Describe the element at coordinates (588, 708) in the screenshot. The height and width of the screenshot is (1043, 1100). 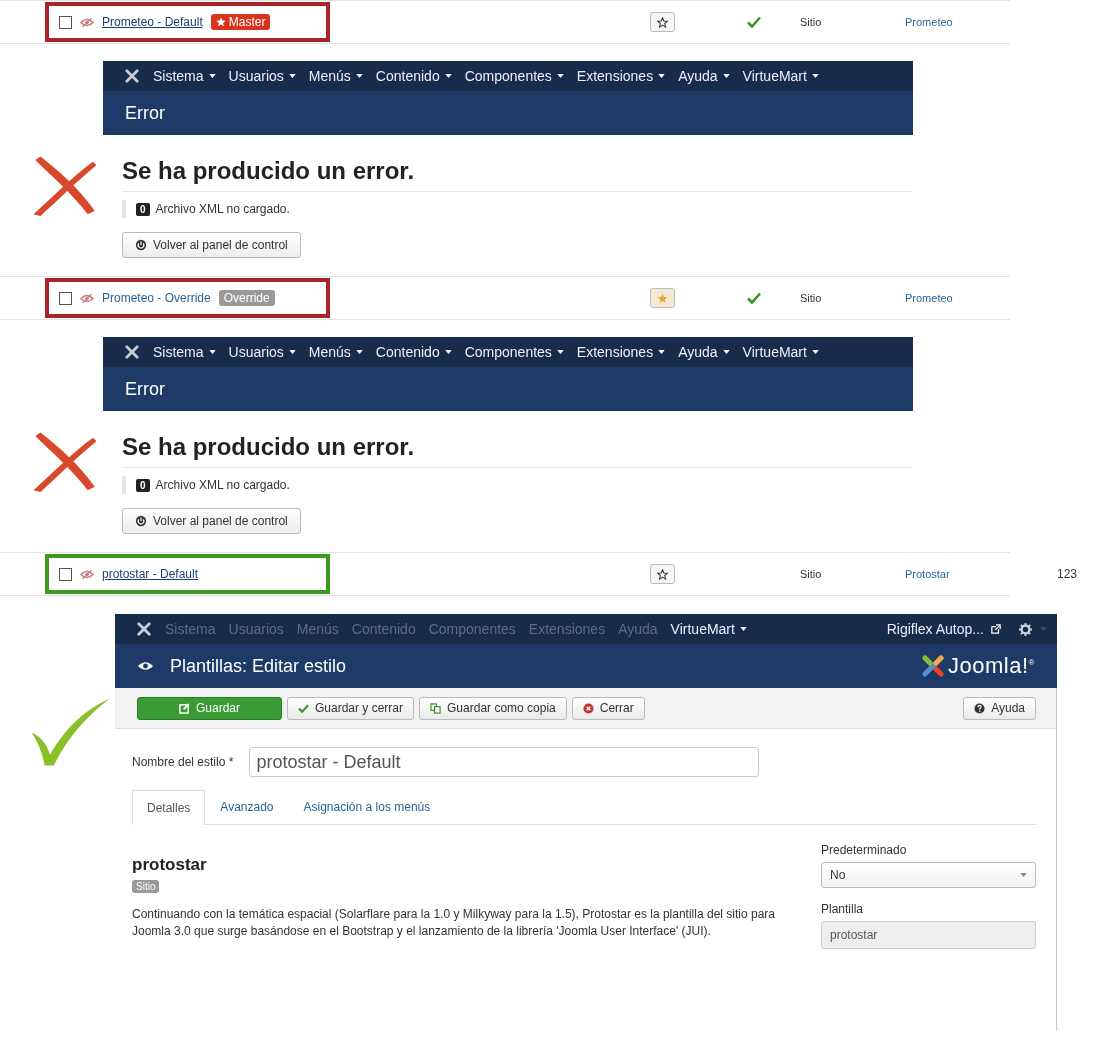
I see `close-icon` at that location.